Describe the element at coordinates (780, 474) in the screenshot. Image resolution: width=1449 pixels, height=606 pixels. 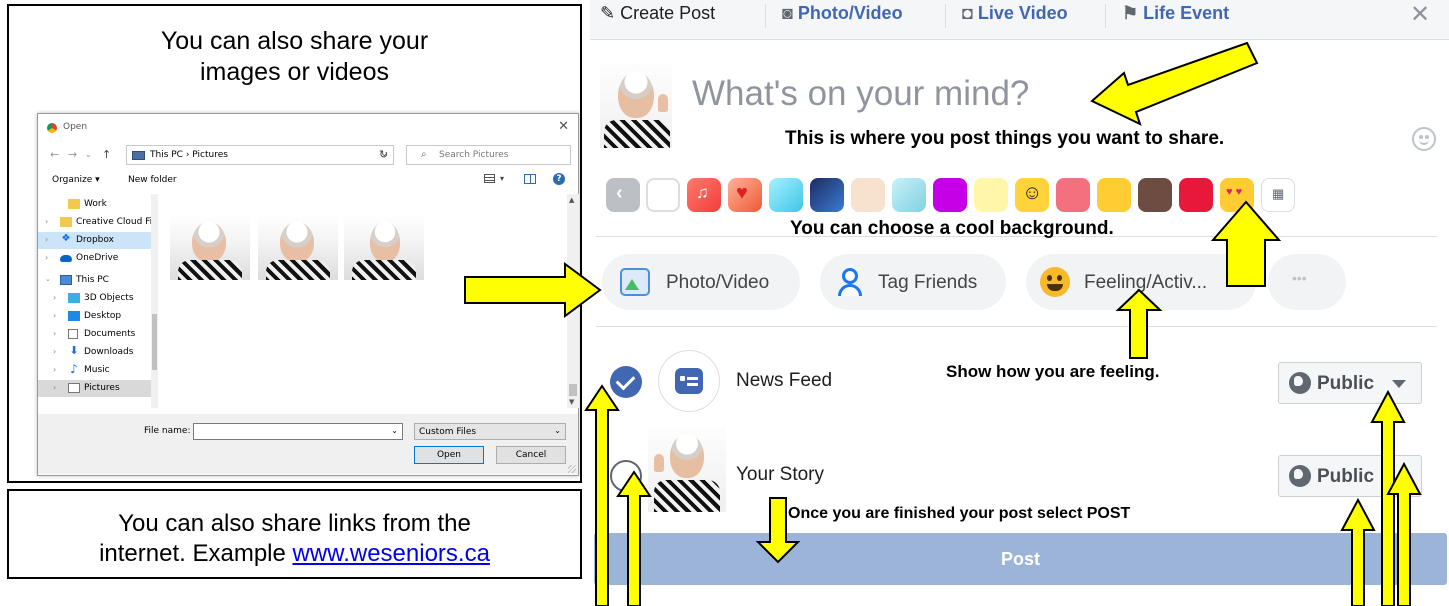
I see `your-story-label: Your Story` at that location.